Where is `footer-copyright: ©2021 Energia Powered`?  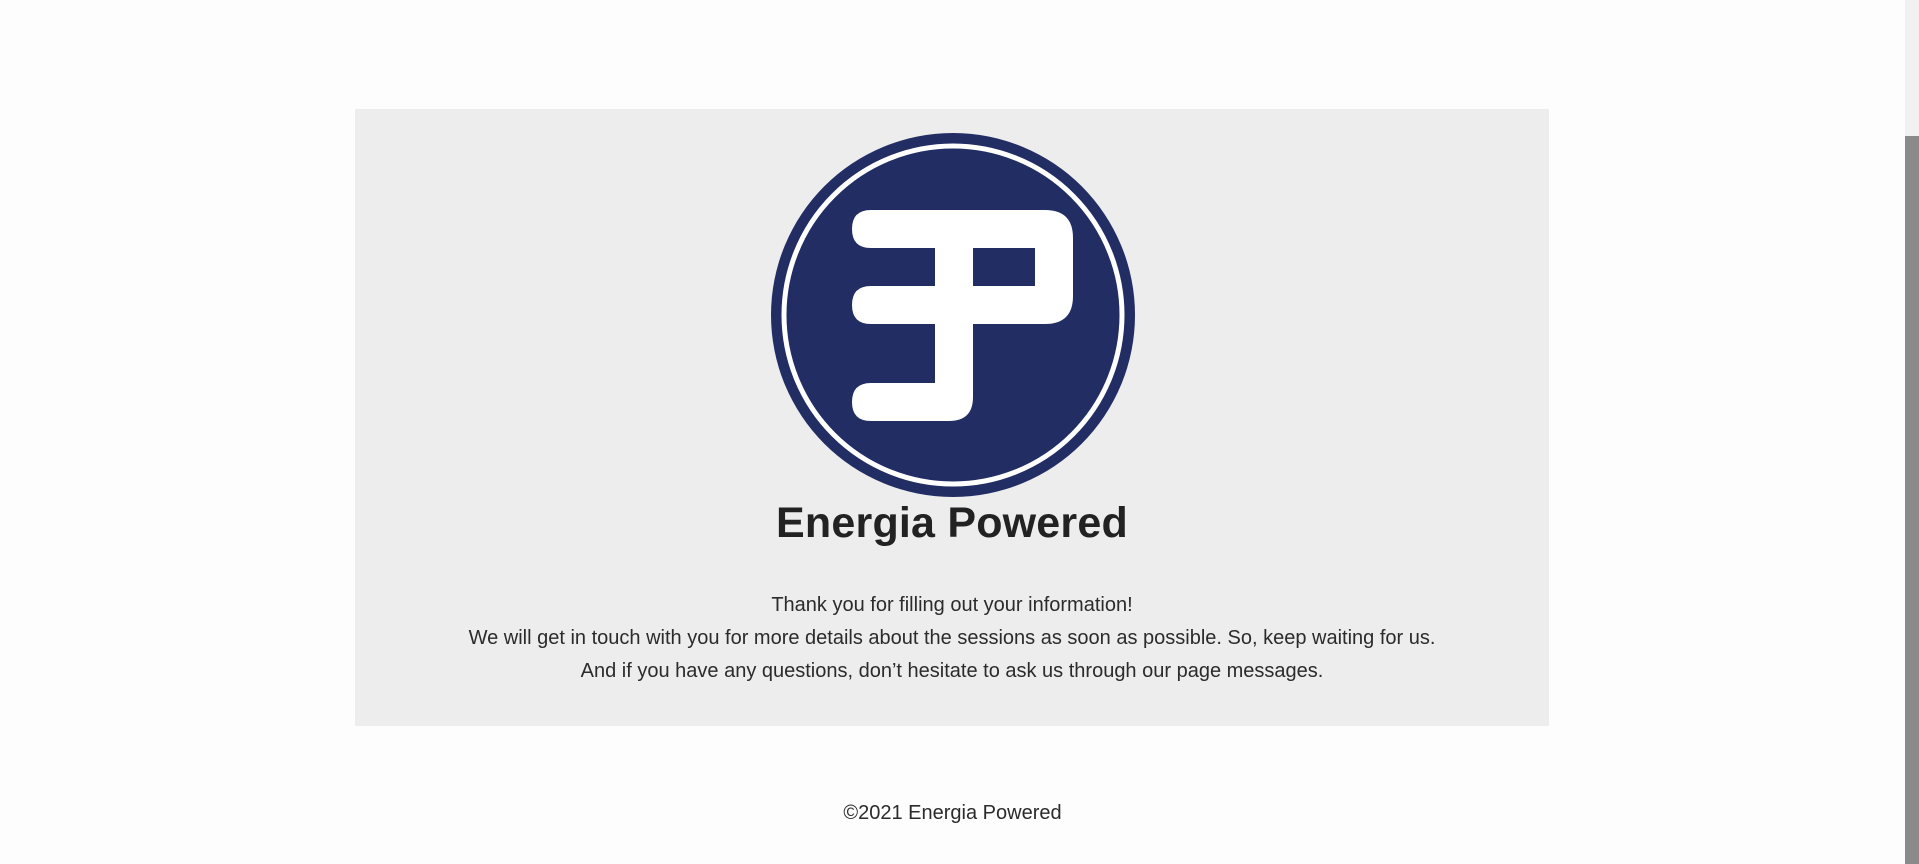
footer-copyright: ©2021 Energia Powered is located at coordinates (952, 813).